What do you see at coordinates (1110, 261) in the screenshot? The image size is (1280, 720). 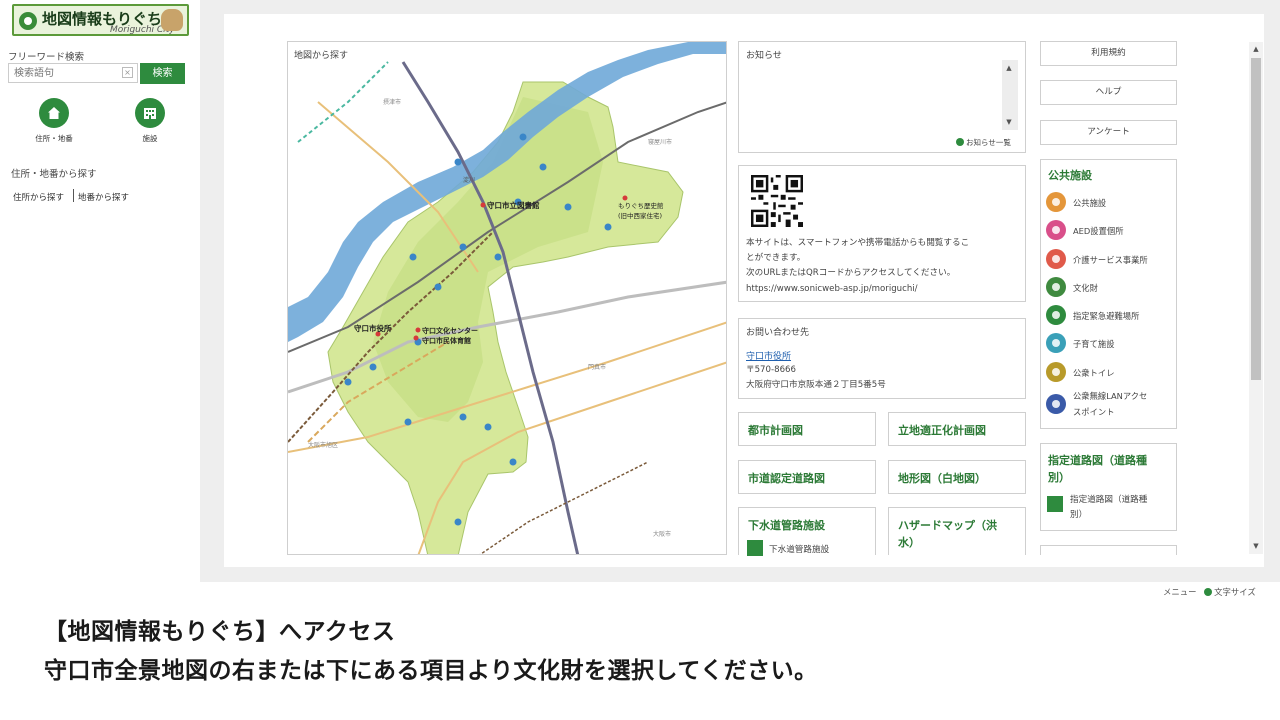 I see `facility-label: 介護サービス事業所` at bounding box center [1110, 261].